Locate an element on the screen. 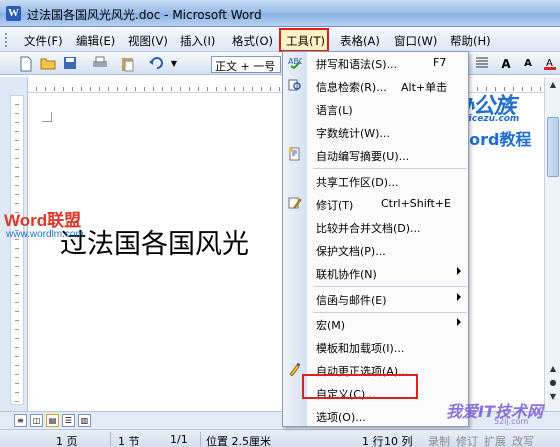 Image resolution: width=560 pixels, height=447 pixels. menu-letters-mailings: 信函与邮件(E) is located at coordinates (376, 299).